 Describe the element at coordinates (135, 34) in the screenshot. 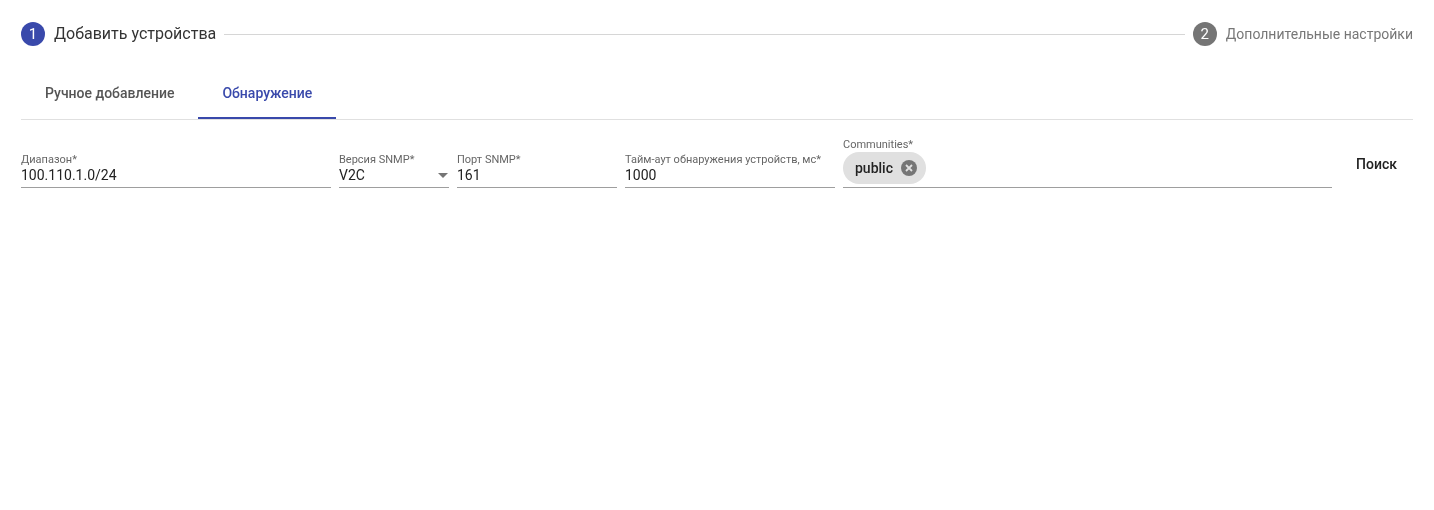

I see `step-label: Добавить устройства` at that location.